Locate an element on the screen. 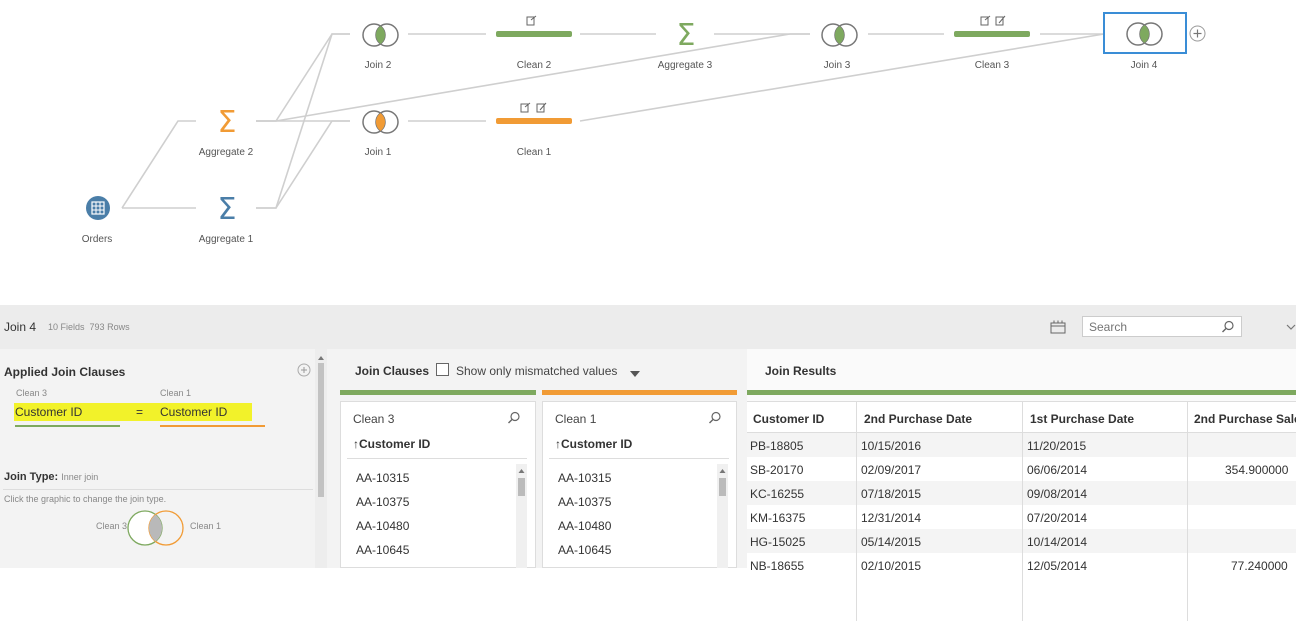 The image size is (1296, 621). join-1-node is located at coordinates (381, 124).